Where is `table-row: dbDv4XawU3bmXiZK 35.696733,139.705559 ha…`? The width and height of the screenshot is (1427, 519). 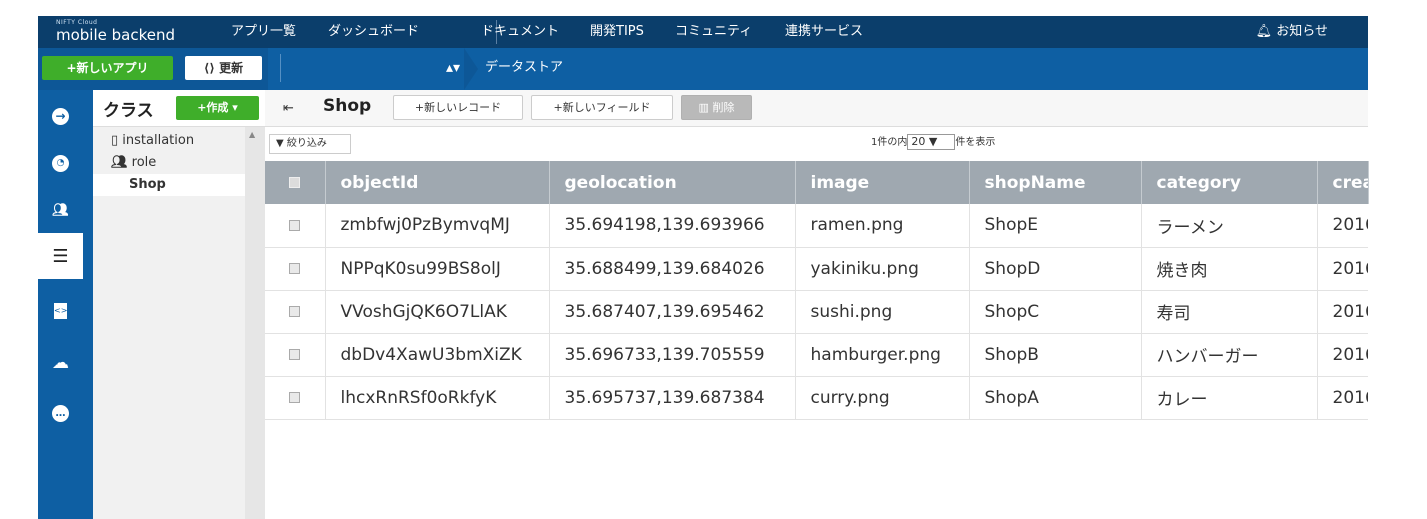
table-row: dbDv4XawU3bmXiZK 35.696733,139.705559 ha… is located at coordinates (816, 355).